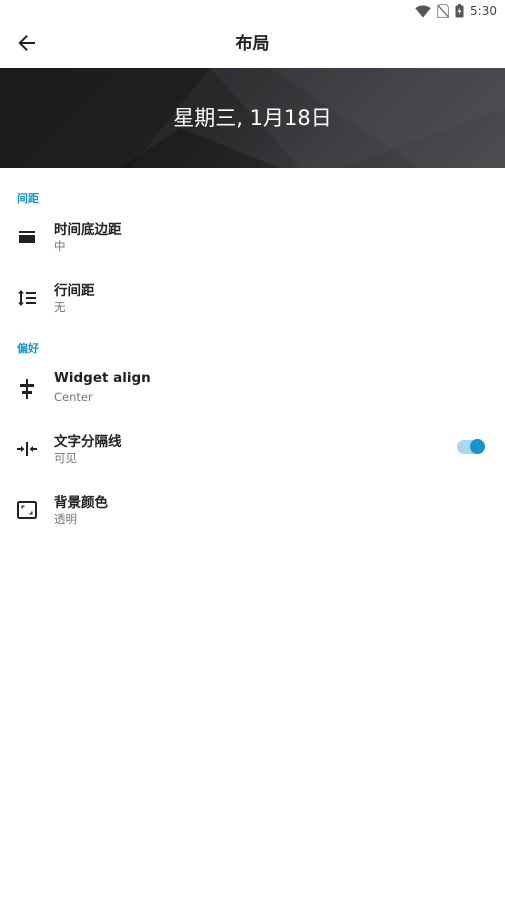 This screenshot has width=505, height=899. I want to click on setting-value: 中, so click(60, 246).